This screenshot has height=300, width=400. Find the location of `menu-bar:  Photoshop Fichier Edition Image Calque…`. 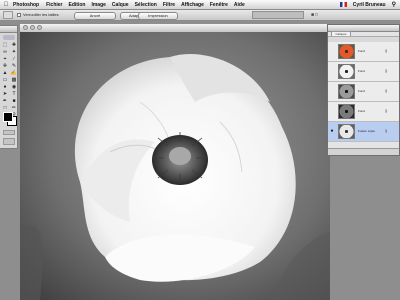

menu-bar:  Photoshop Fichier Edition Image Calque… is located at coordinates (200, 5).